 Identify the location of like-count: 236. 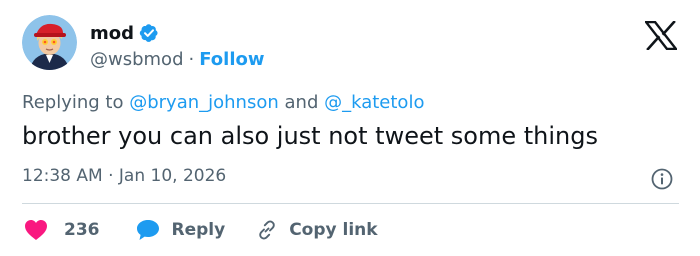
(82, 230).